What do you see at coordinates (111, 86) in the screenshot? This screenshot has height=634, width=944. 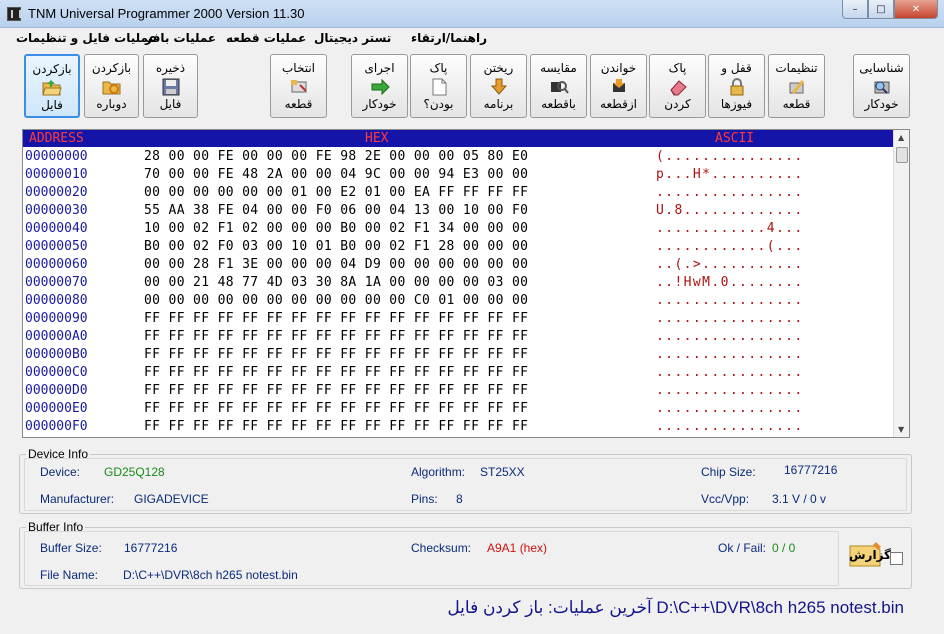 I see `reopen-button: بازکردن دوباره` at bounding box center [111, 86].